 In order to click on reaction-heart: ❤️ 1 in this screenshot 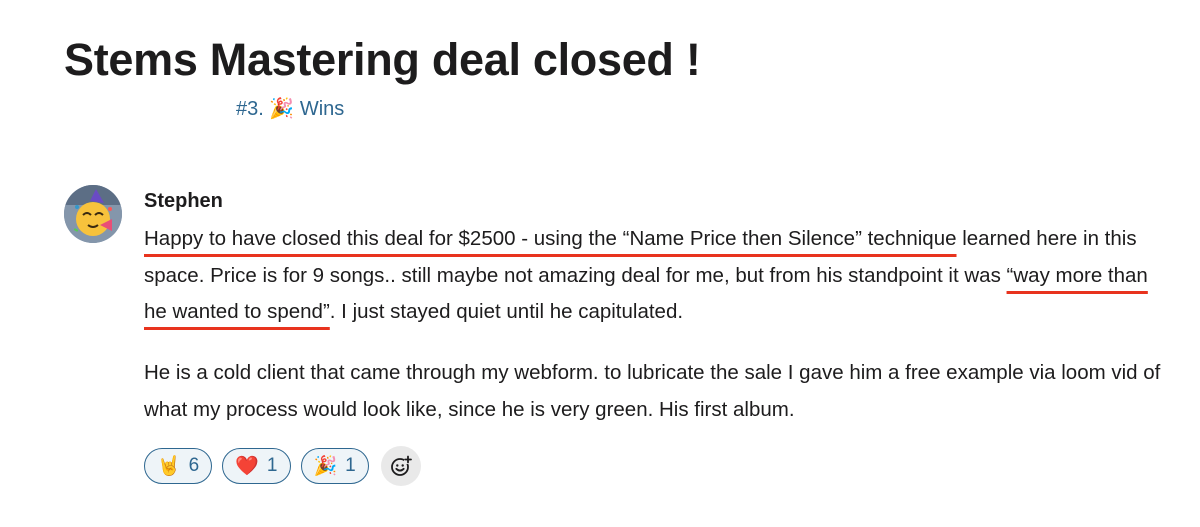, I will do `click(256, 466)`.